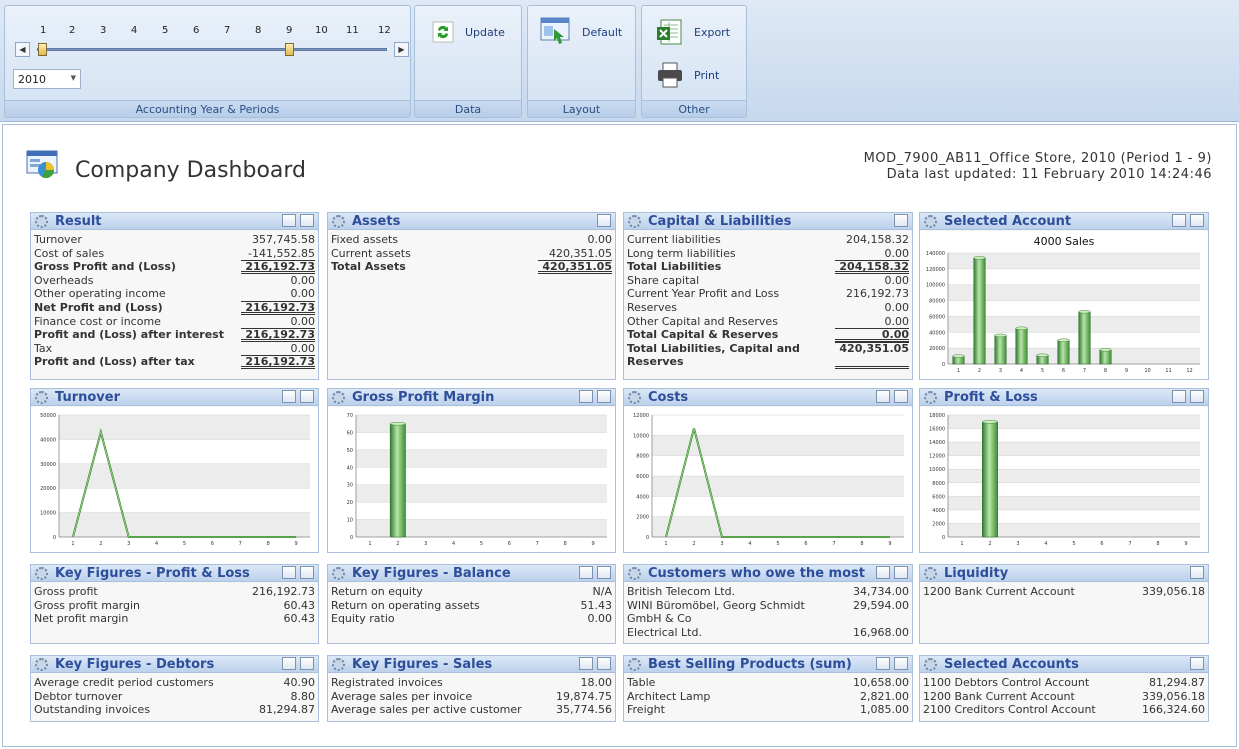 This screenshot has width=1239, height=749. I want to click on row-label: Net Profit and (Loss), so click(98, 307).